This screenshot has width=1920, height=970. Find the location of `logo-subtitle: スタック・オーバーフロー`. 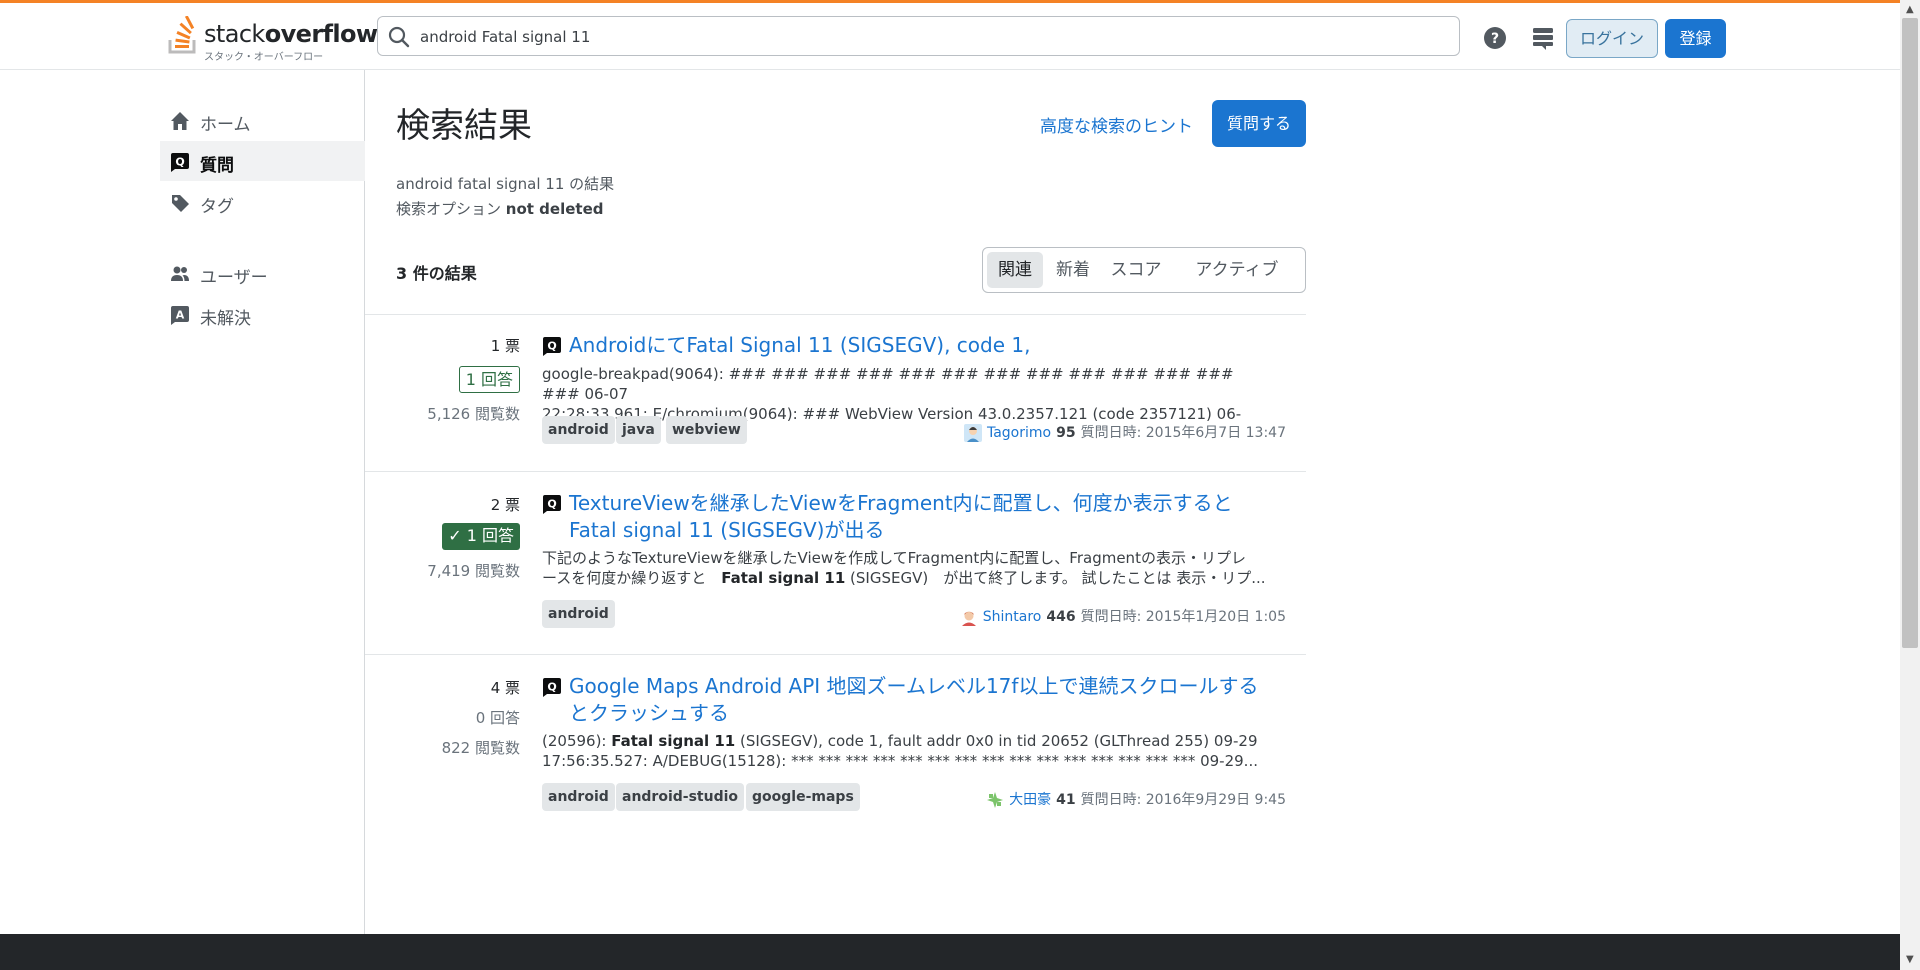

logo-subtitle: スタック・オーバーフロー is located at coordinates (264, 57).